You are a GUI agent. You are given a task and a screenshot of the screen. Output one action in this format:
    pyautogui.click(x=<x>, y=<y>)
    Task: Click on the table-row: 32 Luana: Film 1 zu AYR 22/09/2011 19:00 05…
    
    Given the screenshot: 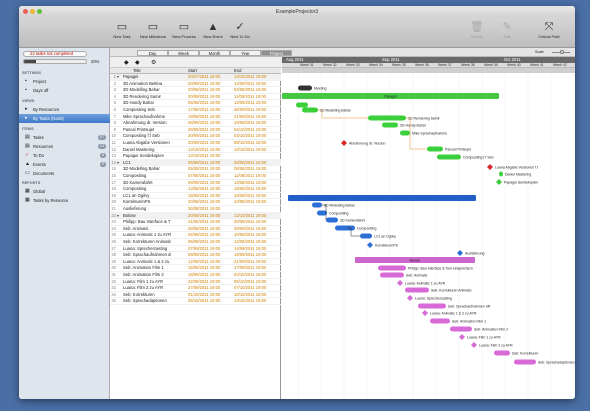 What is the action you would take?
    pyautogui.click(x=195, y=282)
    